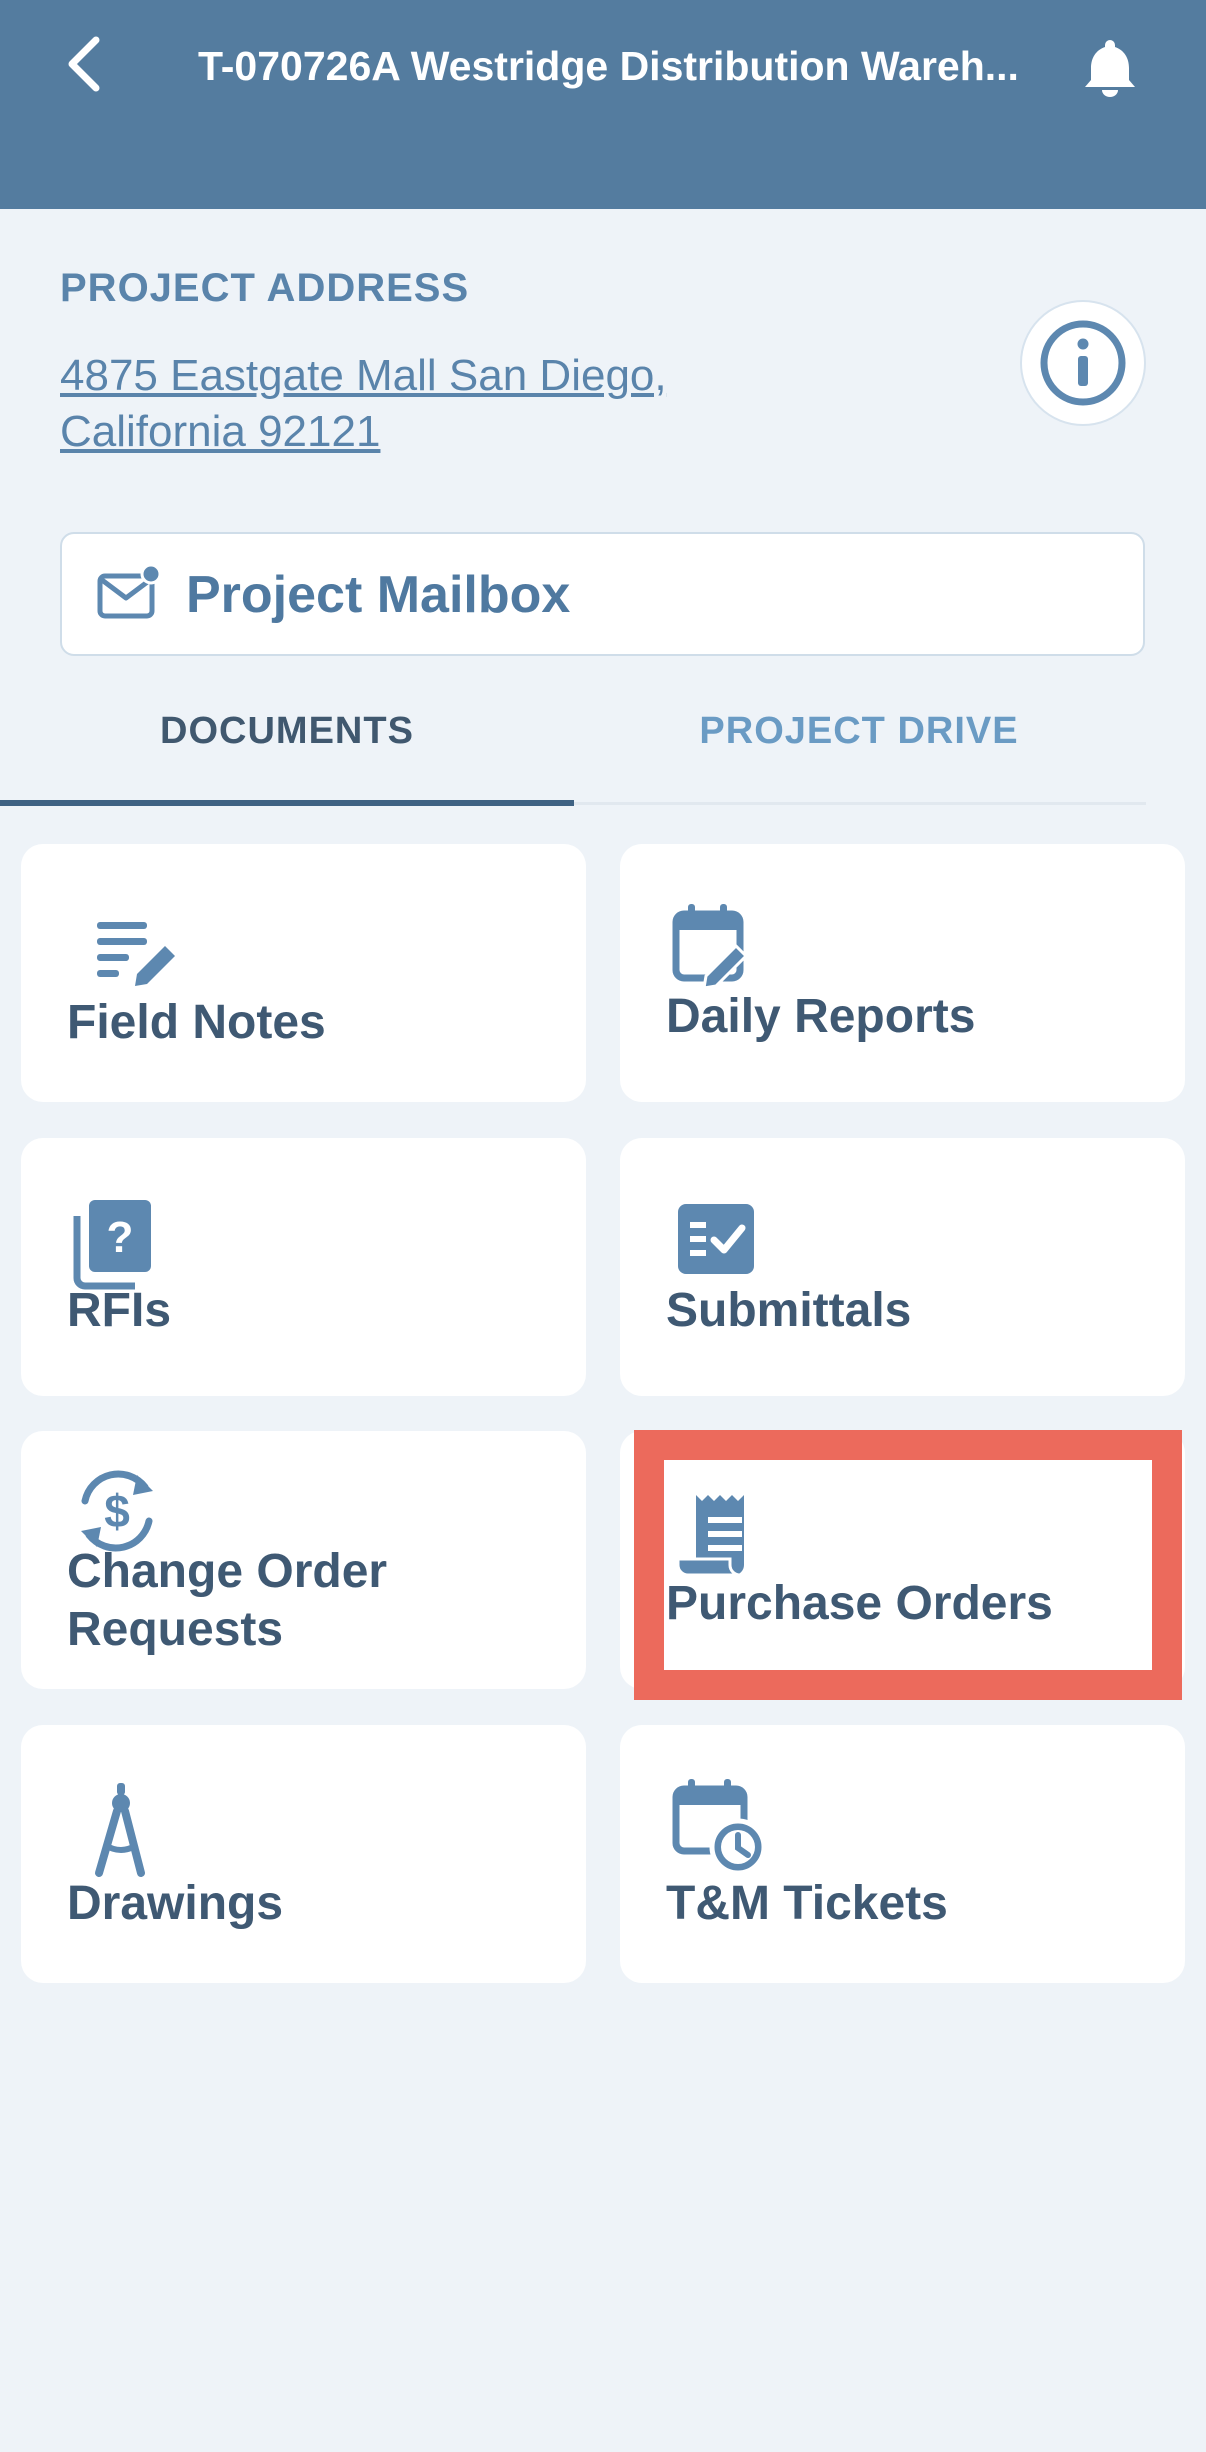 The width and height of the screenshot is (1206, 2452). I want to click on tile-label-line-2: Requests, so click(175, 1629).